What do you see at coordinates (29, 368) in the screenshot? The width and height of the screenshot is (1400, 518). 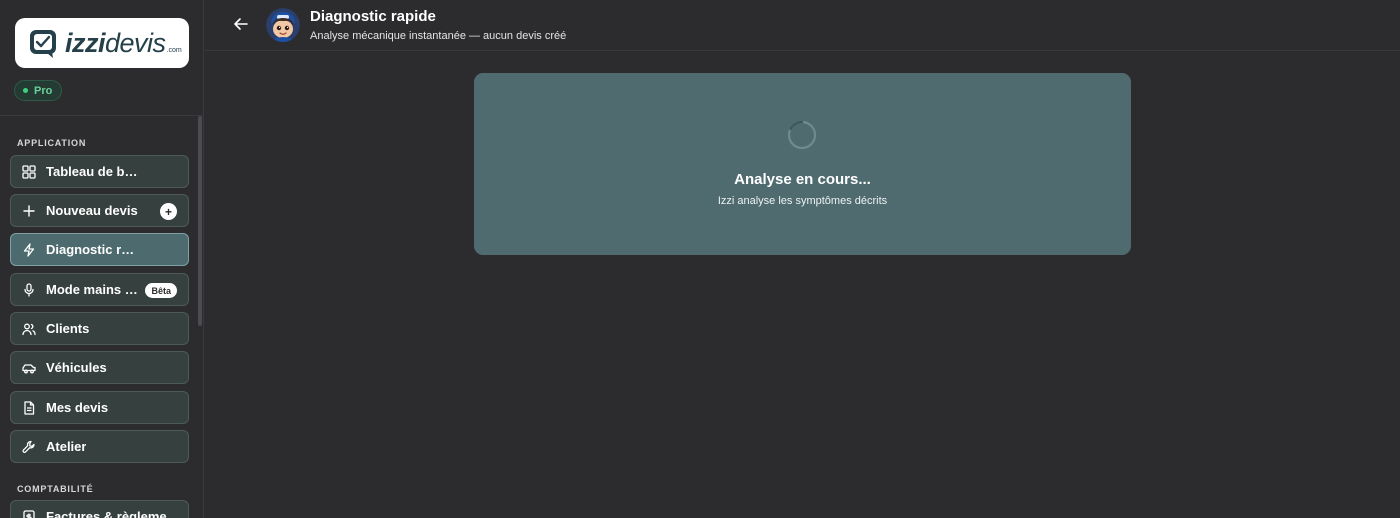 I see `car-icon` at bounding box center [29, 368].